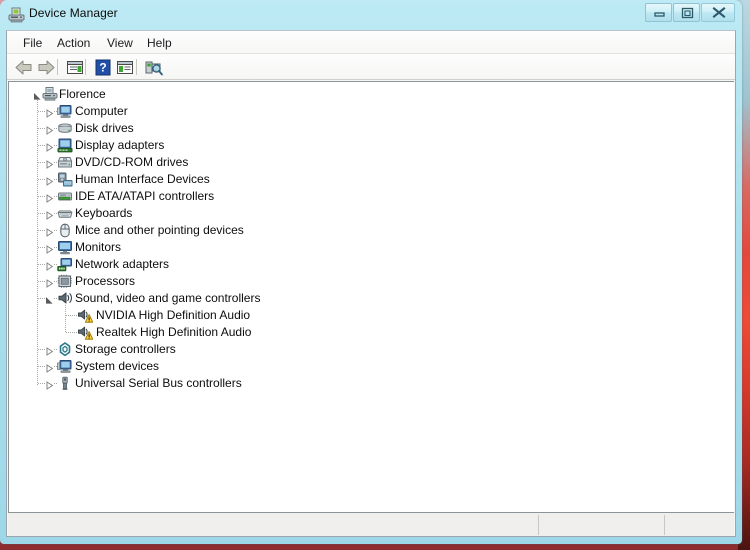  Describe the element at coordinates (371, 128) in the screenshot. I see `tree-item-disk-drives: Disk drives` at that location.